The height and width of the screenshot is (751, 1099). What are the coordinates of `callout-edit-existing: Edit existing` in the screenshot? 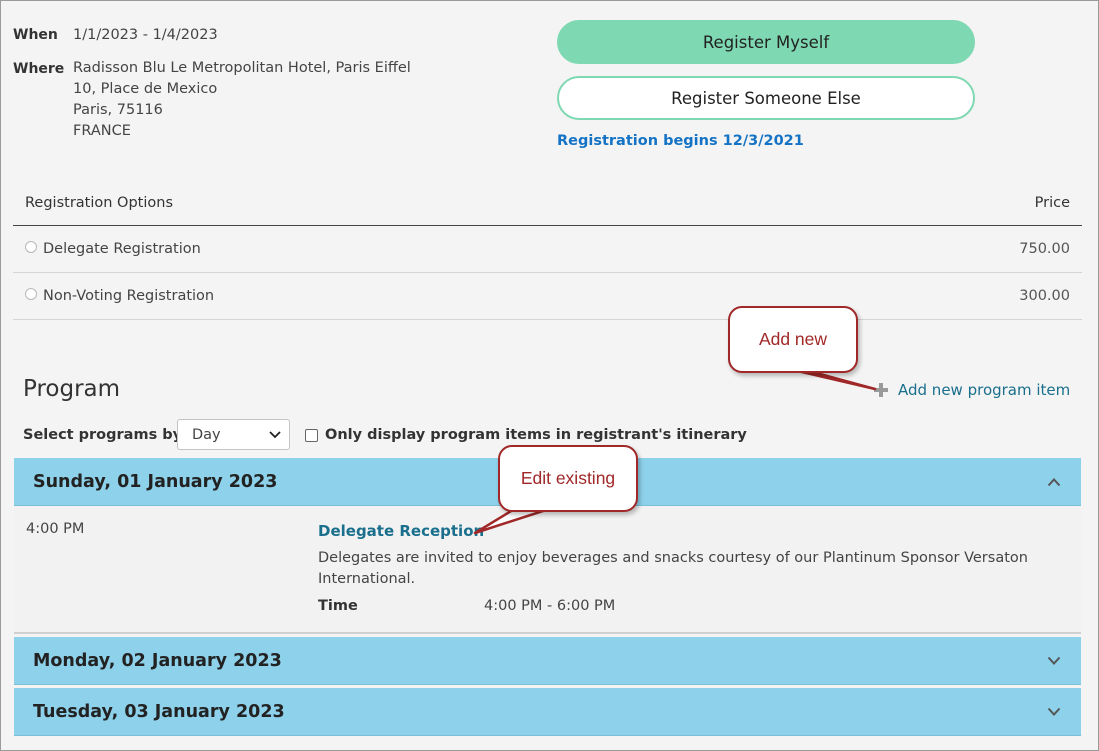 It's located at (568, 478).